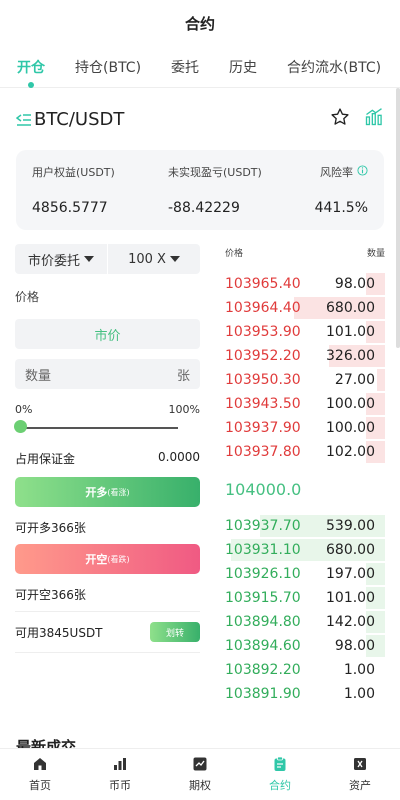 This screenshot has width=400, height=800. Describe the element at coordinates (179, 457) in the screenshot. I see `margin-value: 0.0000` at that location.